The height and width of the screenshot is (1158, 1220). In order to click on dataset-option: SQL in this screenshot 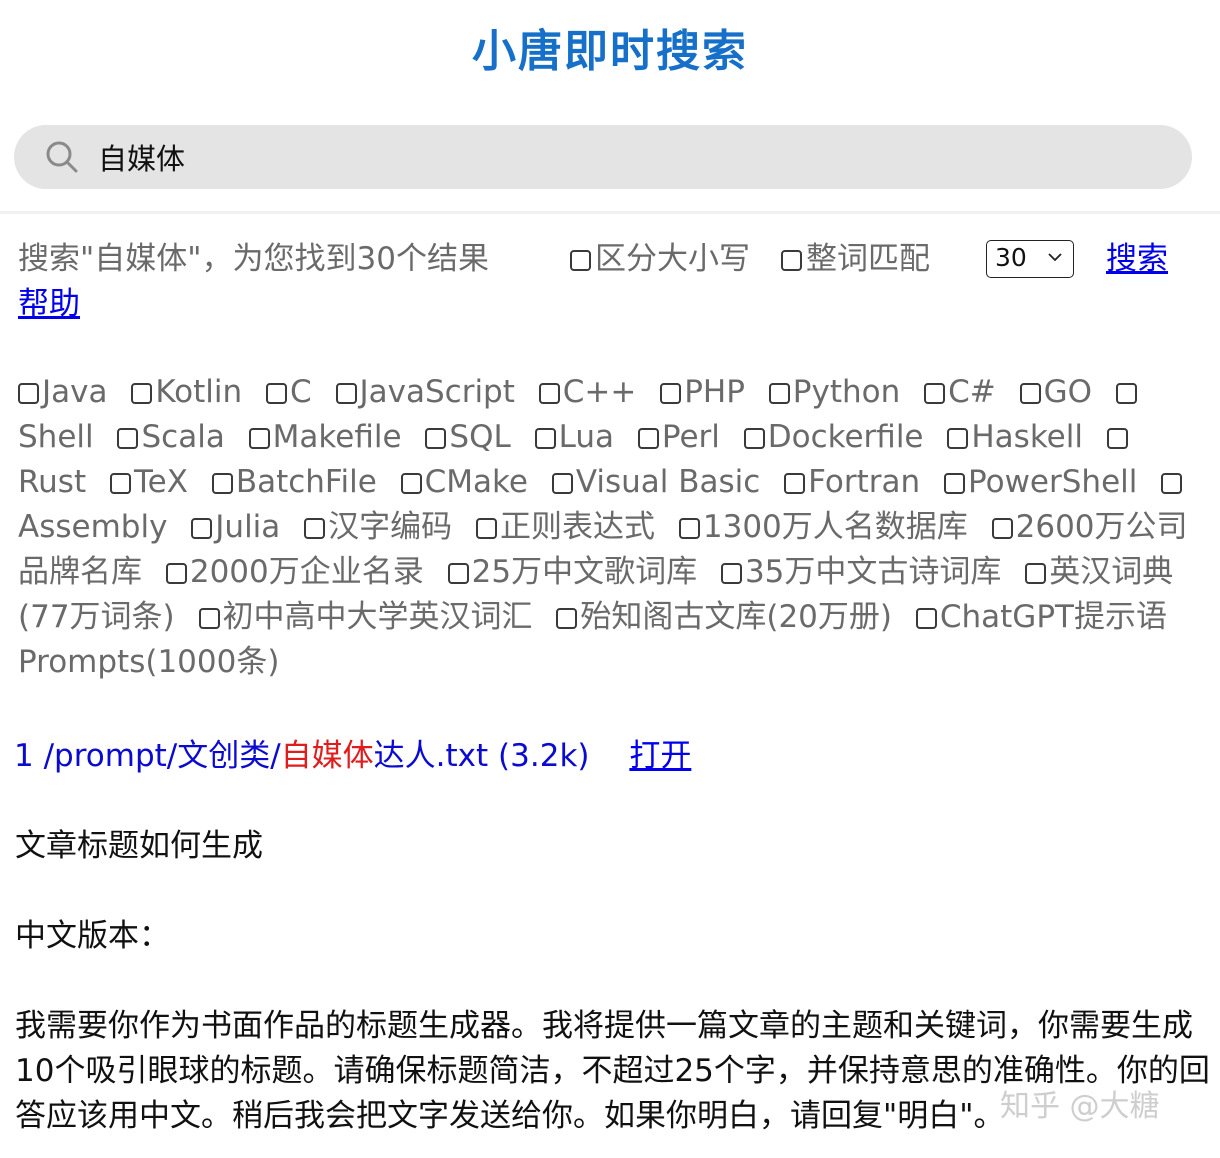, I will do `click(468, 437)`.